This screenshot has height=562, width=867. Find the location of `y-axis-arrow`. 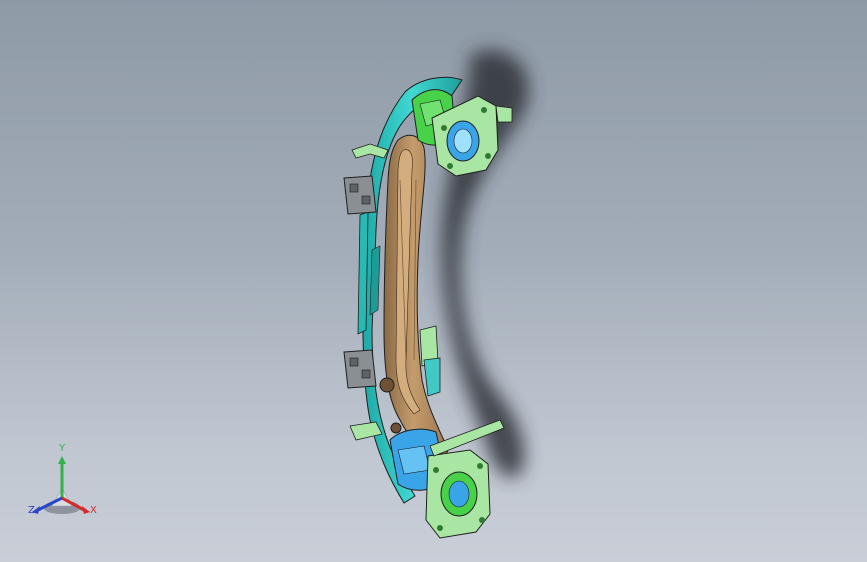

y-axis-arrow is located at coordinates (62, 460).